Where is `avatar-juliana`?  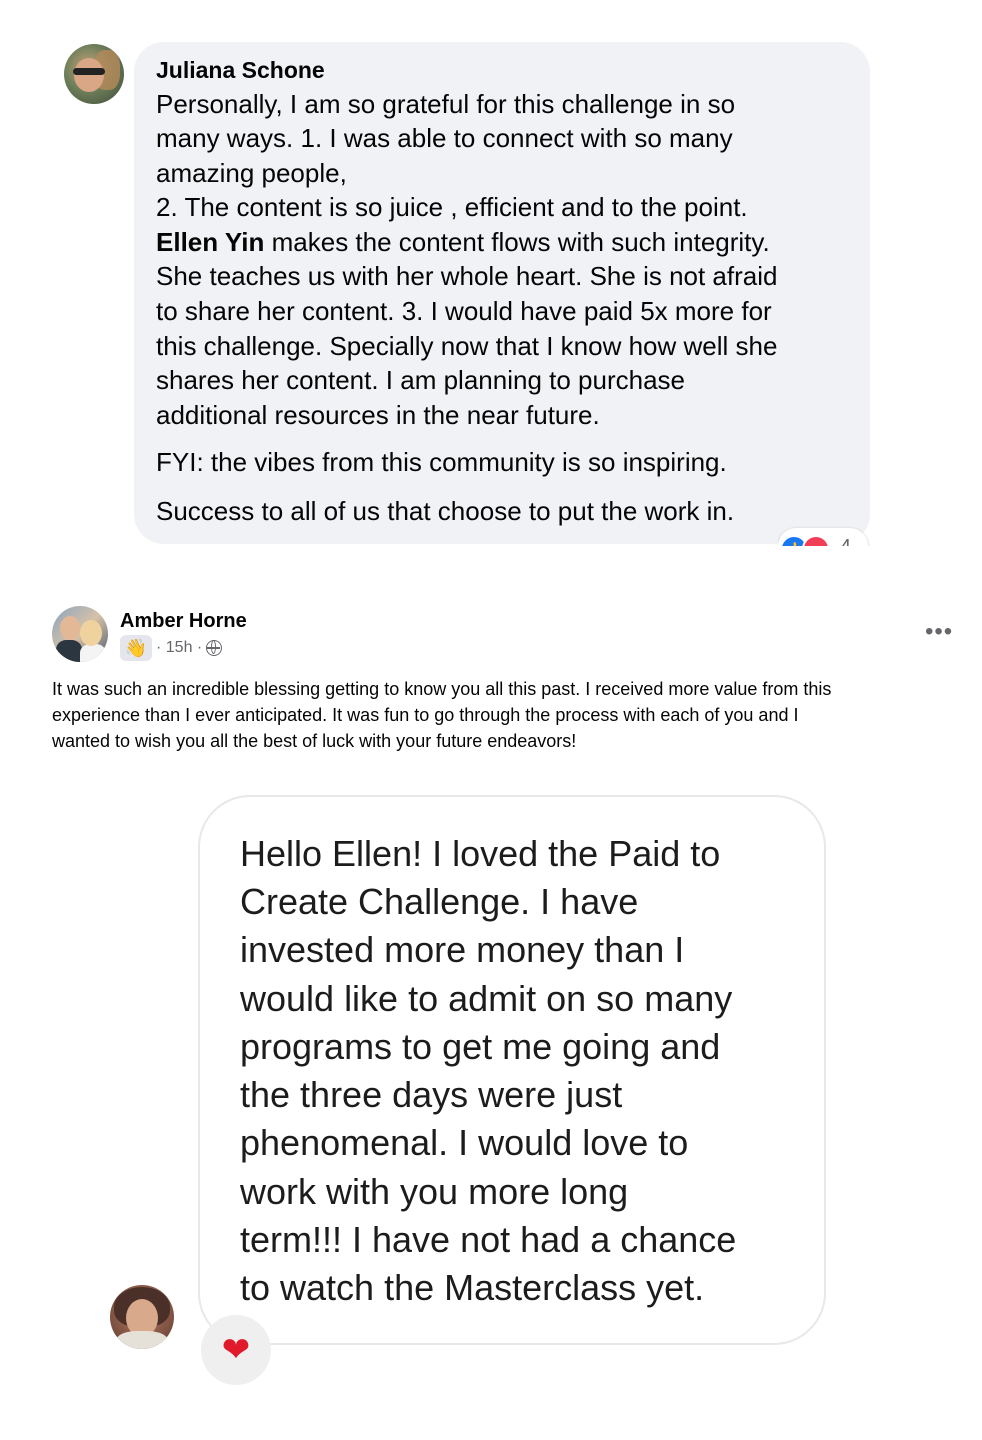 avatar-juliana is located at coordinates (94, 74).